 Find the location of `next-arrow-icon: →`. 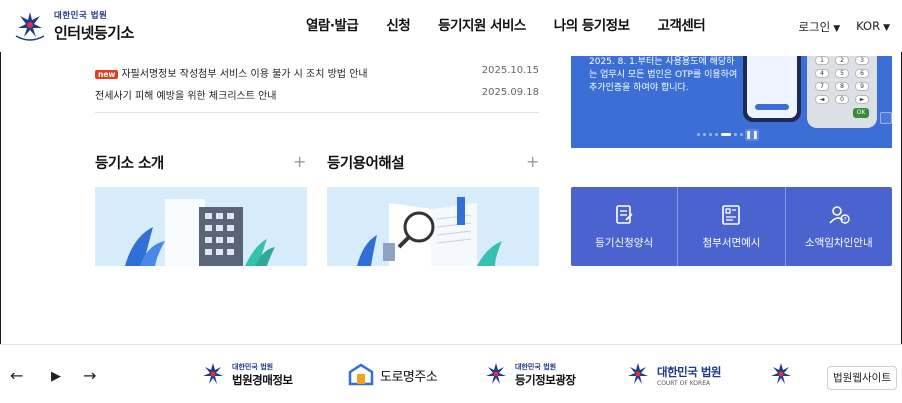

next-arrow-icon: → is located at coordinates (89, 375).